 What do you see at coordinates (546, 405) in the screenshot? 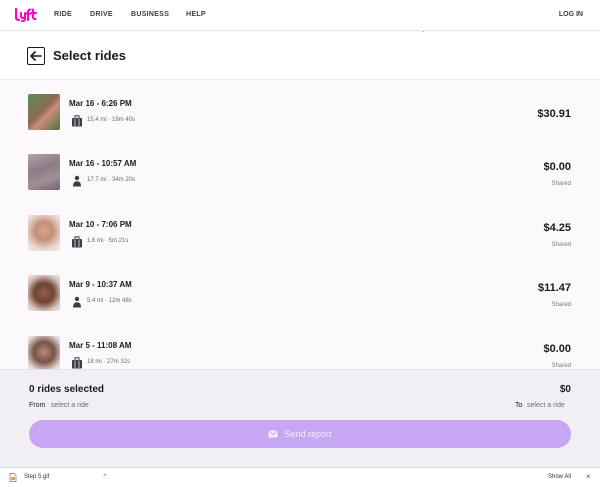
I see `to-value: select a ride` at bounding box center [546, 405].